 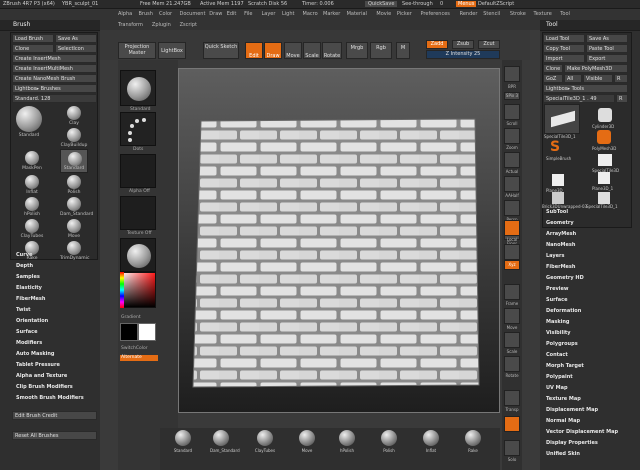 What do you see at coordinates (161, 25) in the screenshot?
I see `menu-zplugin: Zplugin` at bounding box center [161, 25].